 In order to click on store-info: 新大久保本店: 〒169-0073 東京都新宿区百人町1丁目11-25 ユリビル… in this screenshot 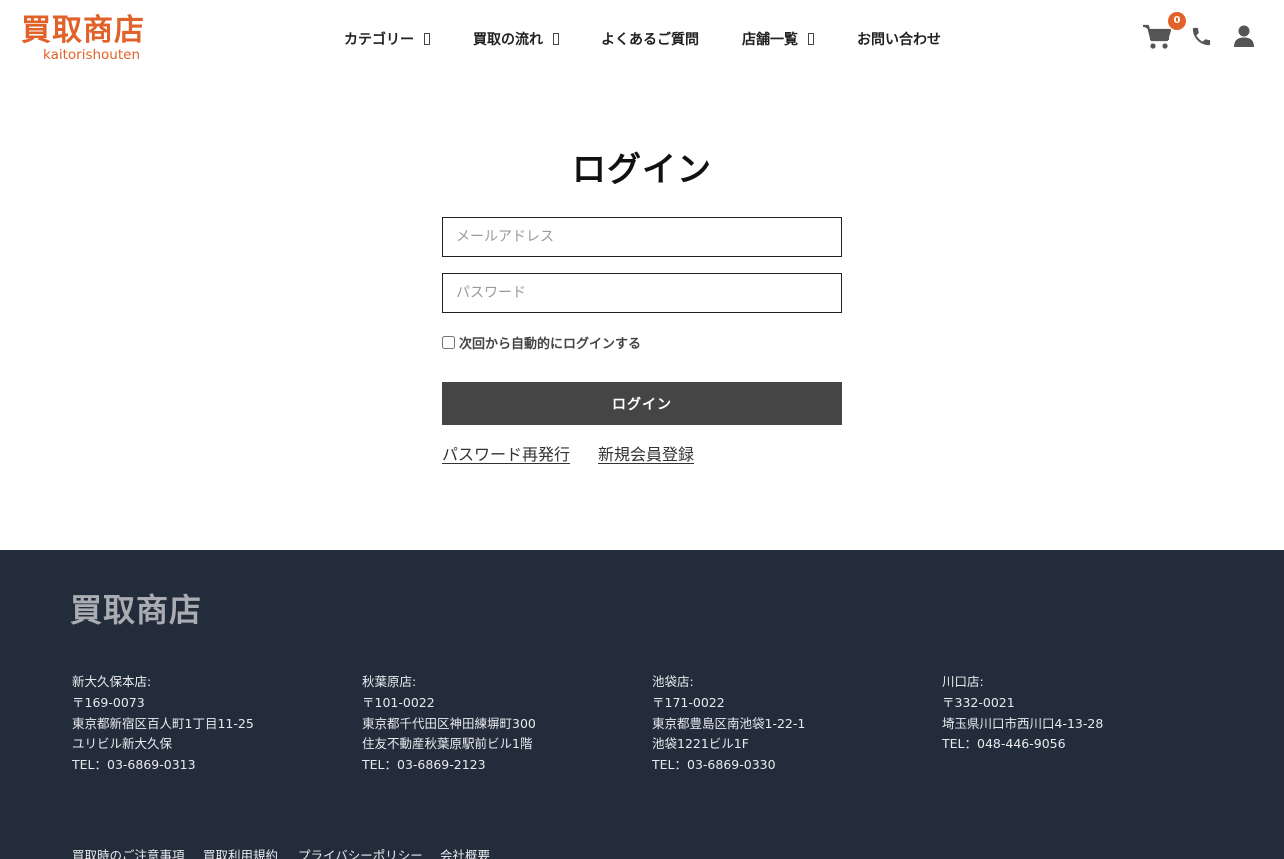, I will do `click(212, 724)`.